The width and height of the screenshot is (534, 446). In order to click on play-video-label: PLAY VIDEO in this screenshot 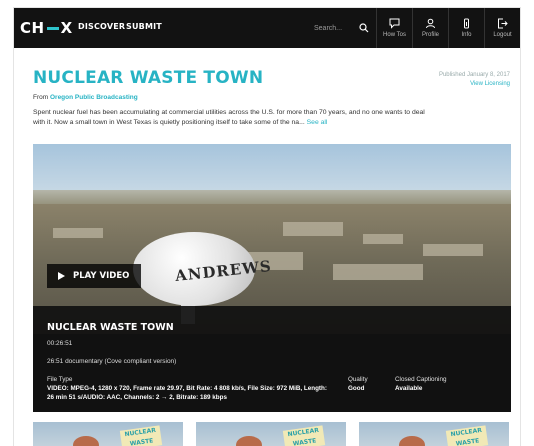, I will do `click(101, 276)`.